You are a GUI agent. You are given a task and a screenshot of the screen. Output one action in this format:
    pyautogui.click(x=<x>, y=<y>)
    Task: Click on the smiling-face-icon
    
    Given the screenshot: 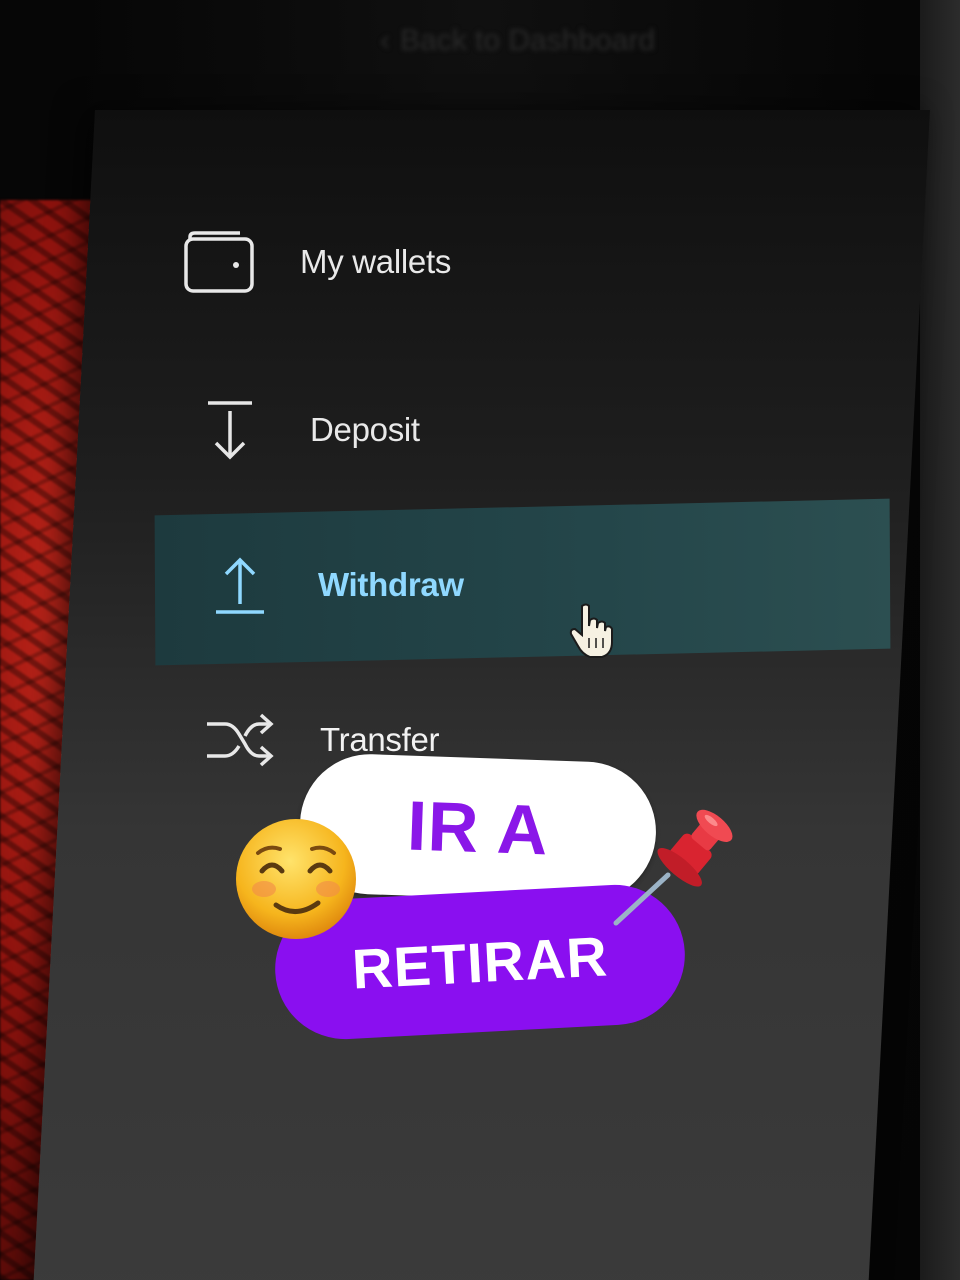 What is the action you would take?
    pyautogui.click(x=296, y=879)
    